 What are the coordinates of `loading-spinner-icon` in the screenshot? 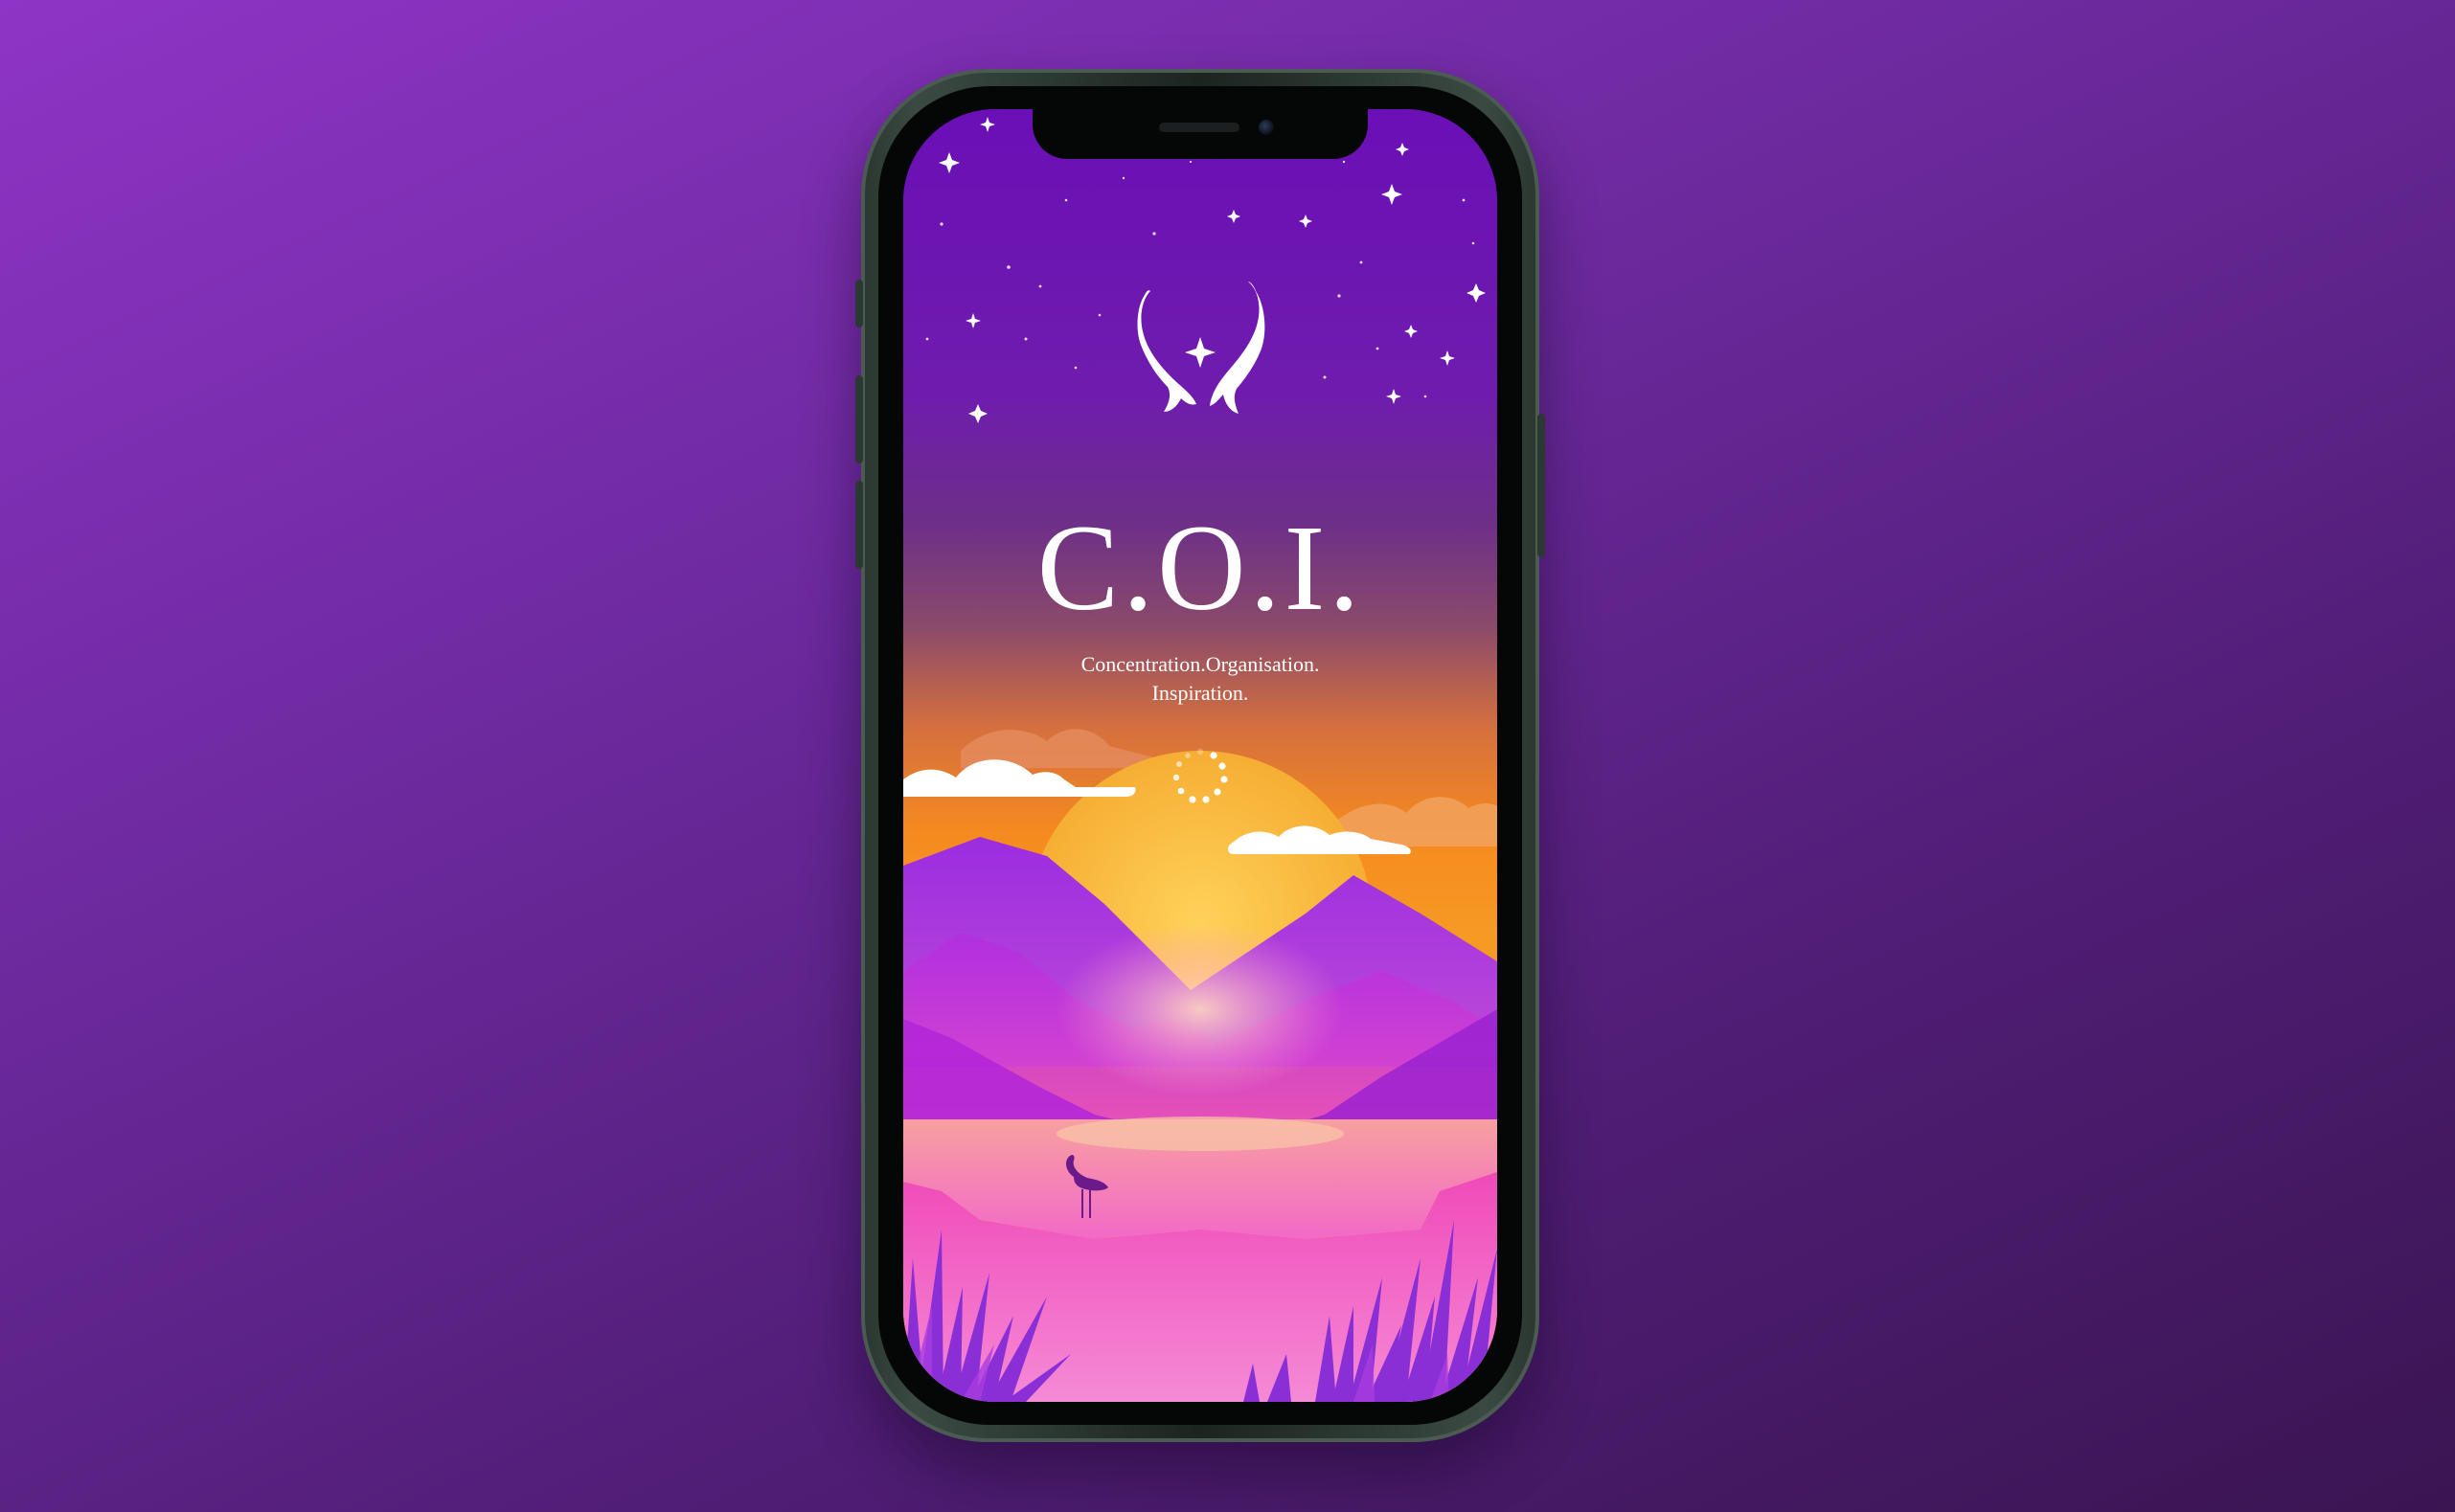 It's located at (1200, 775).